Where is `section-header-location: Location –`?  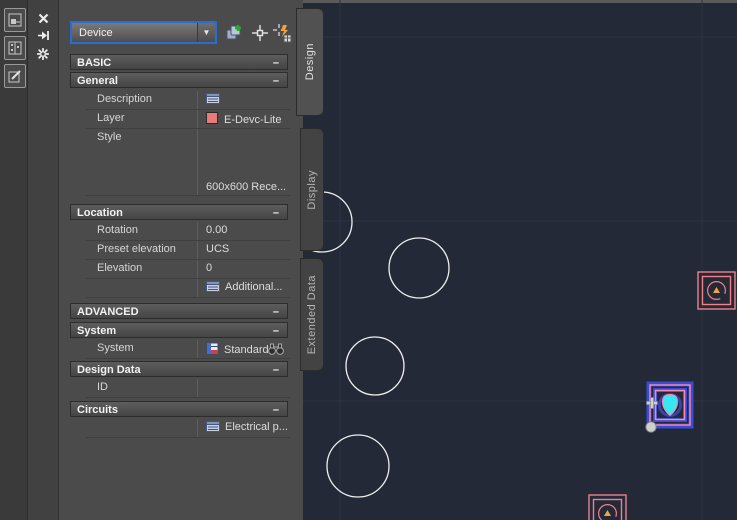
section-header-location: Location – is located at coordinates (179, 212).